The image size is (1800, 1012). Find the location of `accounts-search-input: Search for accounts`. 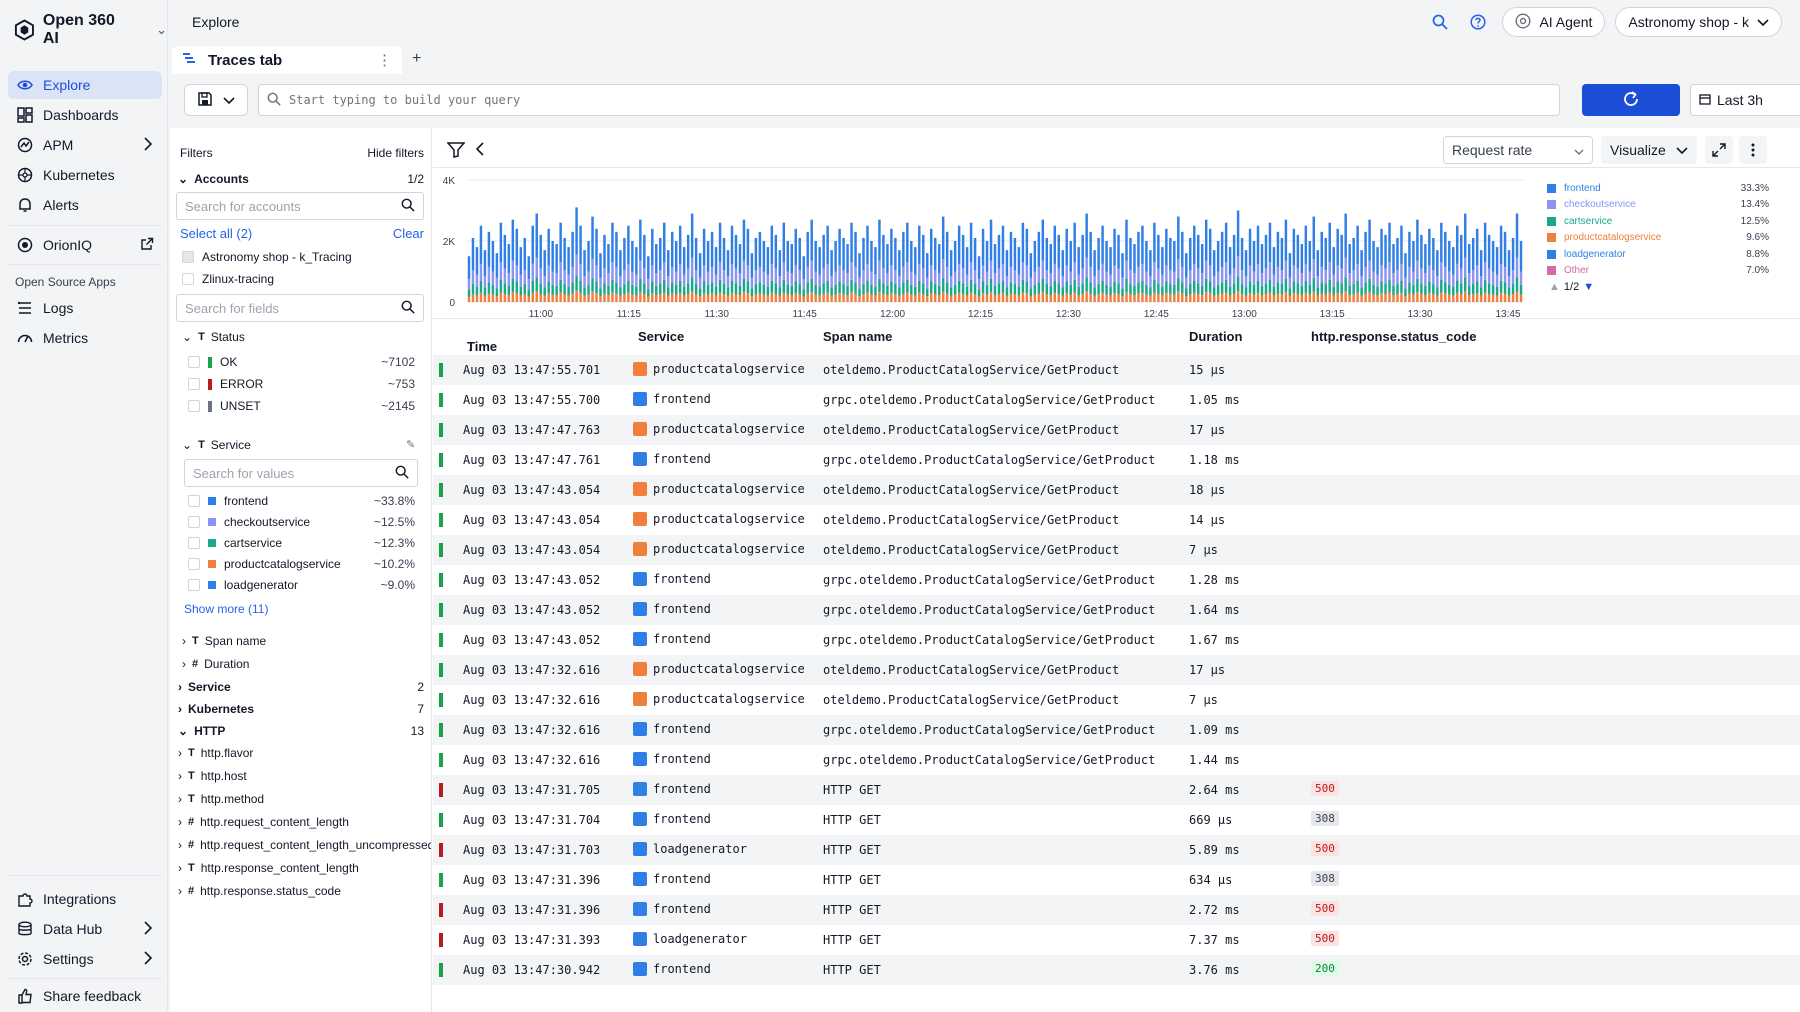

accounts-search-input: Search for accounts is located at coordinates (300, 206).